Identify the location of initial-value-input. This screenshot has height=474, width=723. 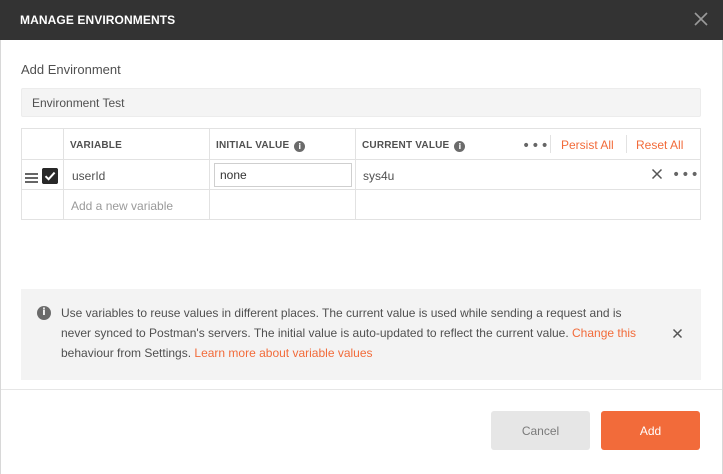
(283, 175).